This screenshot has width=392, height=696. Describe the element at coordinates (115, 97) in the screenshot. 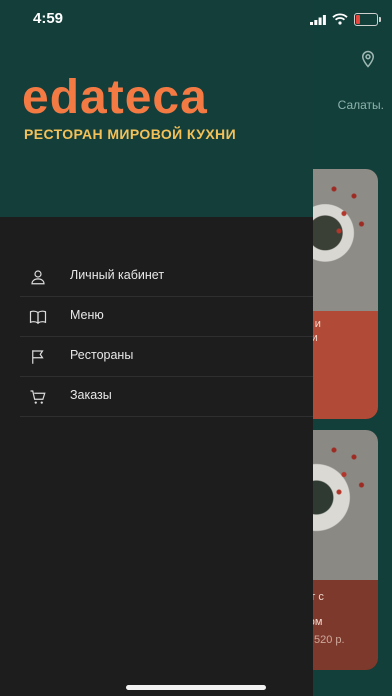

I see `brand-logo: edateca` at that location.